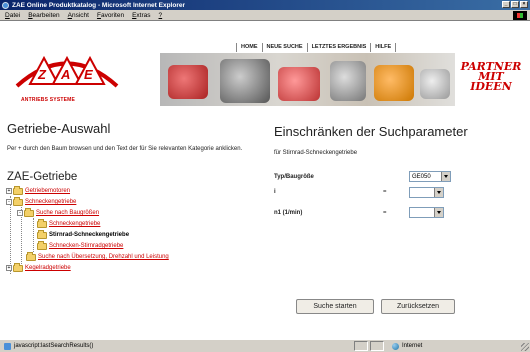 The width and height of the screenshot is (530, 352). I want to click on filter-subtitle: für Stirnrad-Schneckengetriebe, so click(316, 153).